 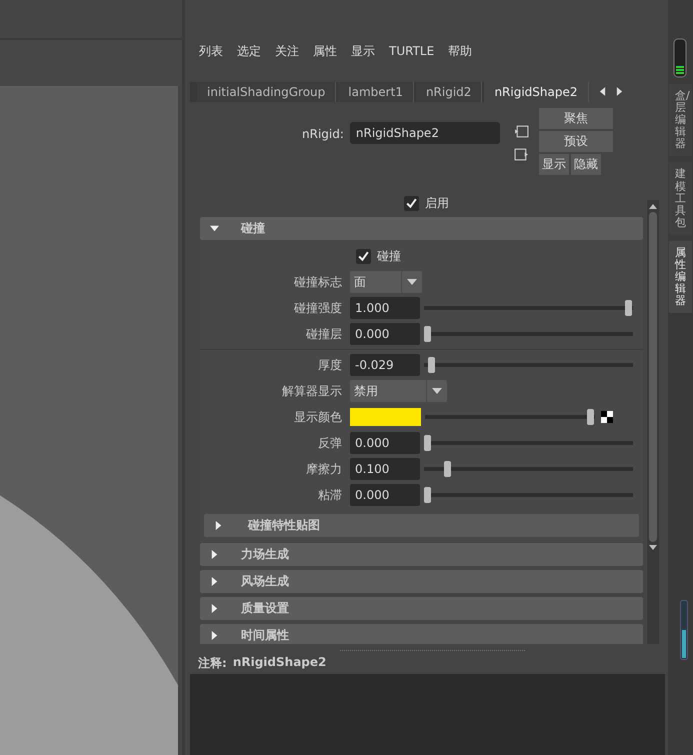 I want to click on load-input-icon, so click(x=521, y=131).